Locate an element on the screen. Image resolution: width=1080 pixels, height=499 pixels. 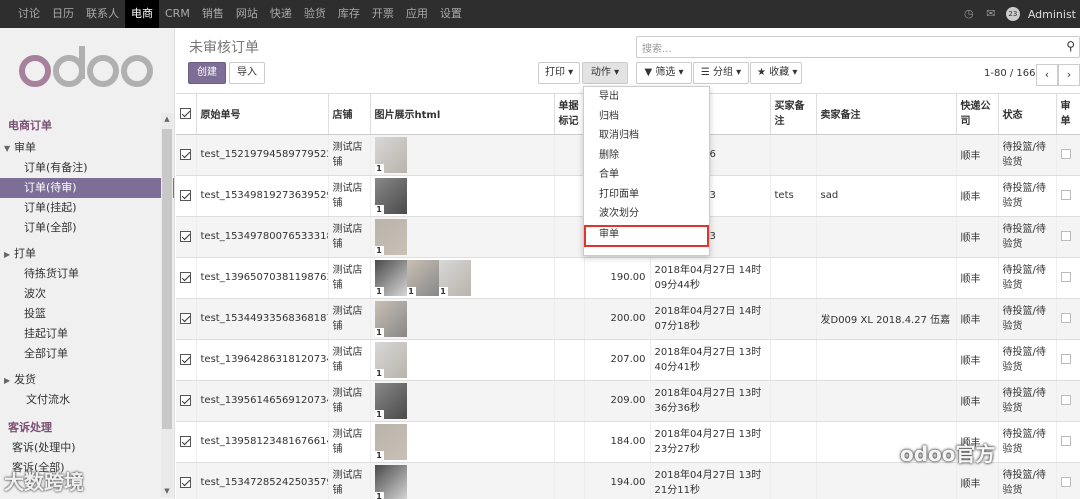
top-menu-item: CRM is located at coordinates (177, 14).